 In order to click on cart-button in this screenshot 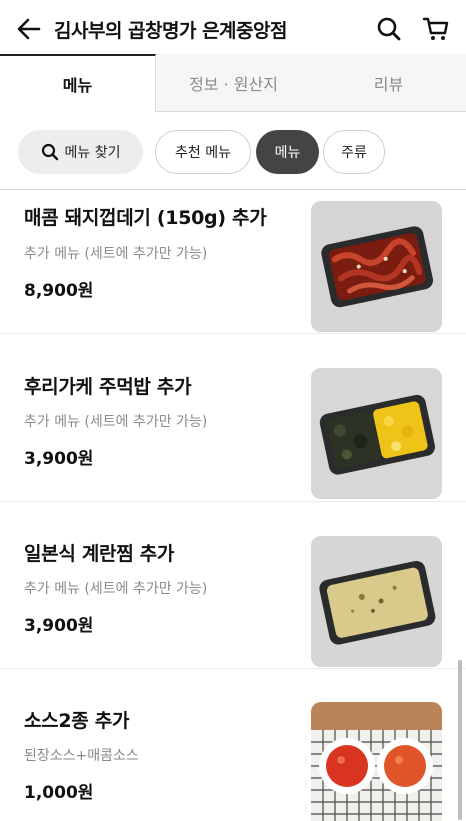, I will do `click(436, 29)`.